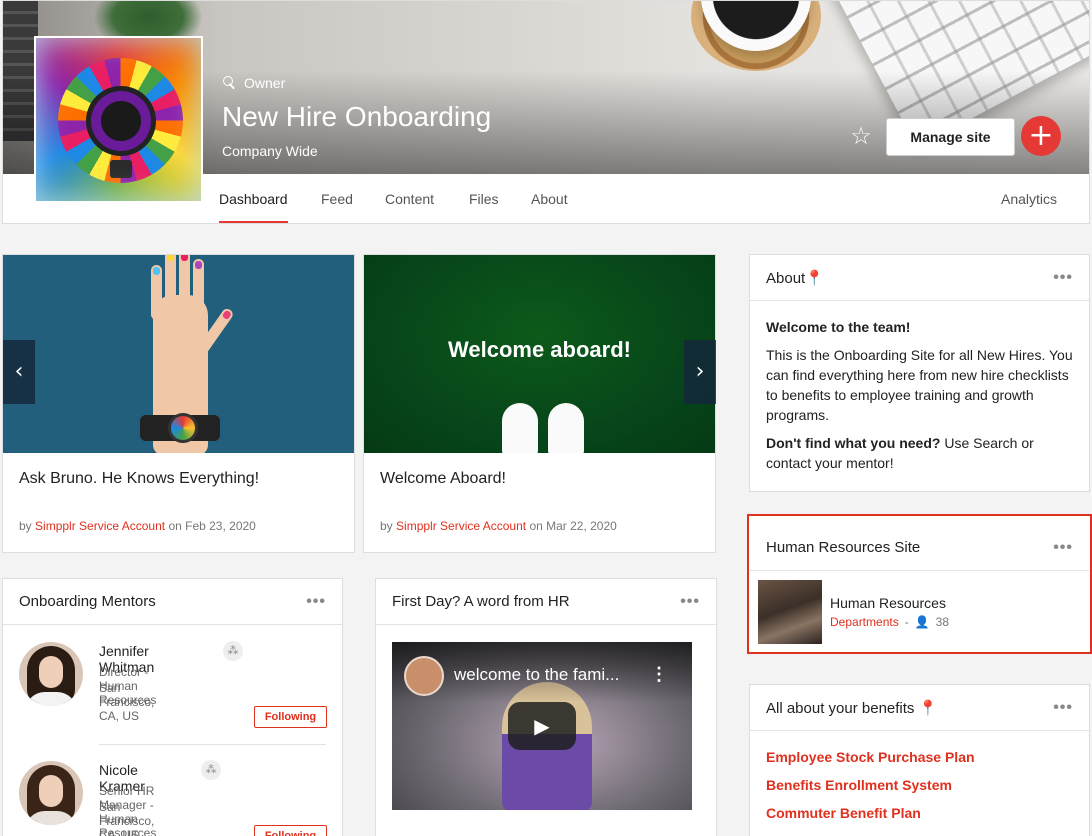 Image resolution: width=1092 pixels, height=836 pixels. What do you see at coordinates (870, 757) in the screenshot?
I see `benefit-link: Employee Stock Purchase Plan` at bounding box center [870, 757].